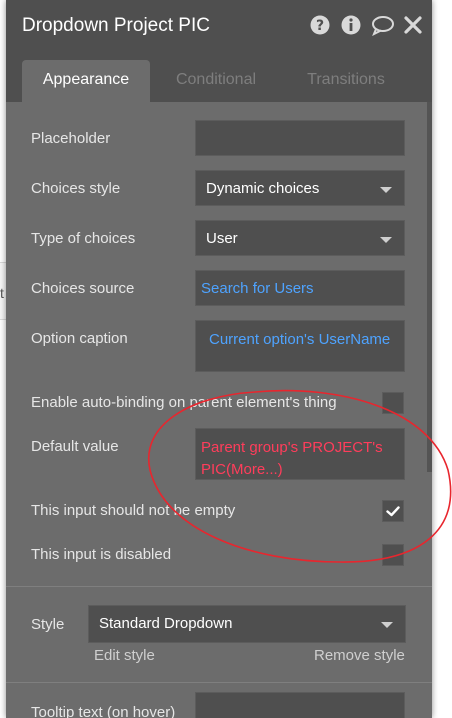 This screenshot has width=452, height=718. Describe the element at coordinates (222, 238) in the screenshot. I see `type-of-choices-value: User` at that location.